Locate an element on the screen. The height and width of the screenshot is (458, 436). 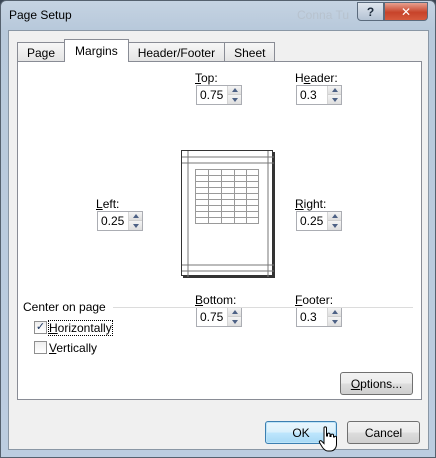
left-margin-label: Left: is located at coordinates (108, 204).